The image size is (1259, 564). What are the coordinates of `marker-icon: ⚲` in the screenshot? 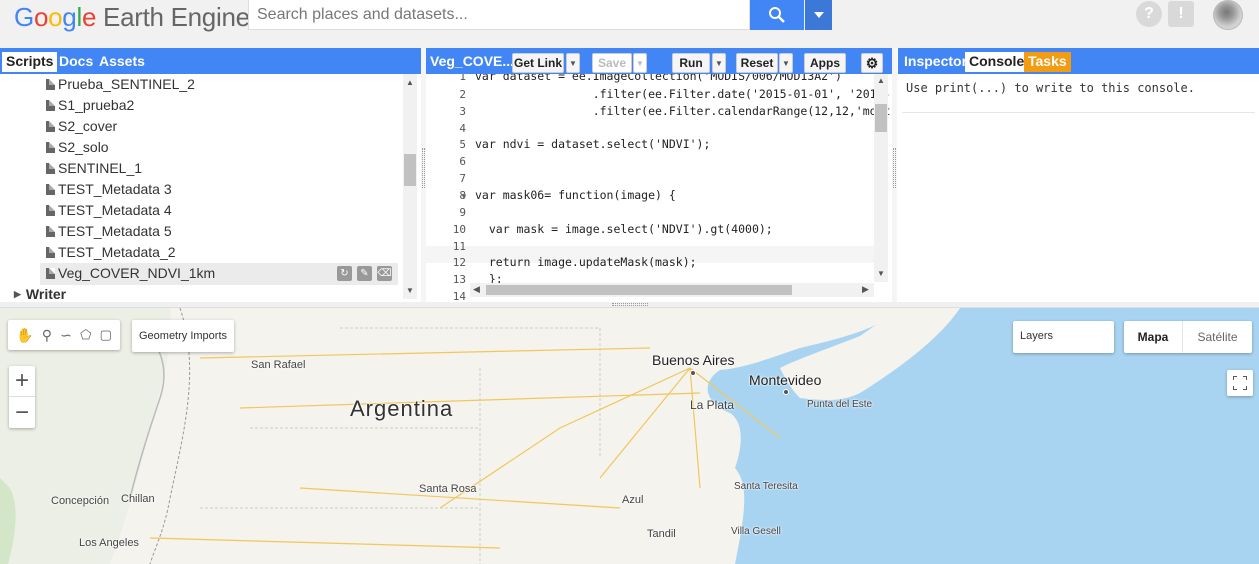 It's located at (47, 335).